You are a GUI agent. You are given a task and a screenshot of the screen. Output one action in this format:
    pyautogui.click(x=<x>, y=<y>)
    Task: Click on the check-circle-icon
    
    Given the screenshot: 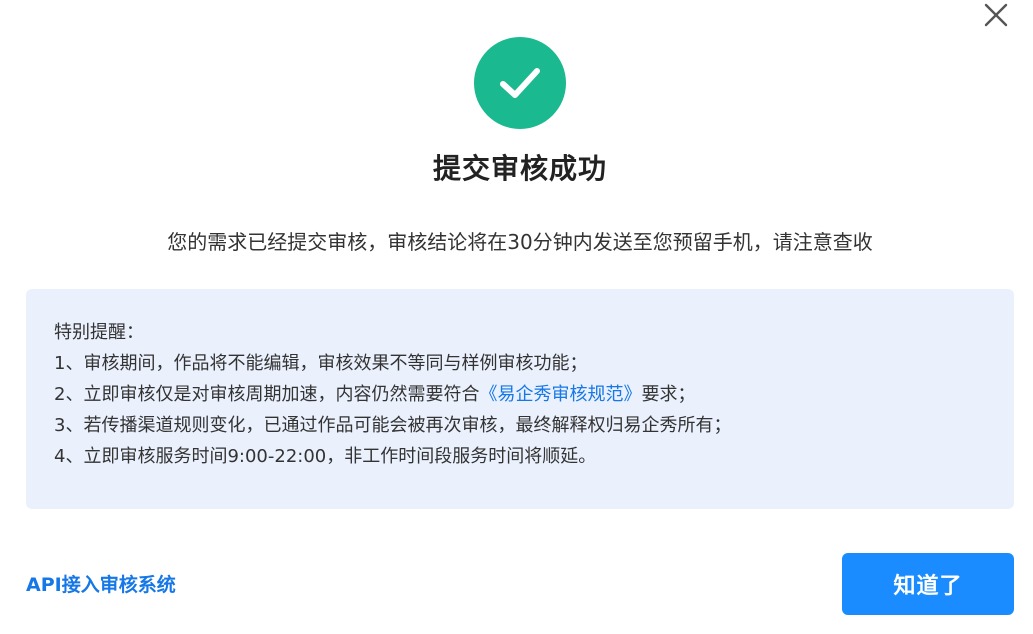 What is the action you would take?
    pyautogui.click(x=520, y=83)
    